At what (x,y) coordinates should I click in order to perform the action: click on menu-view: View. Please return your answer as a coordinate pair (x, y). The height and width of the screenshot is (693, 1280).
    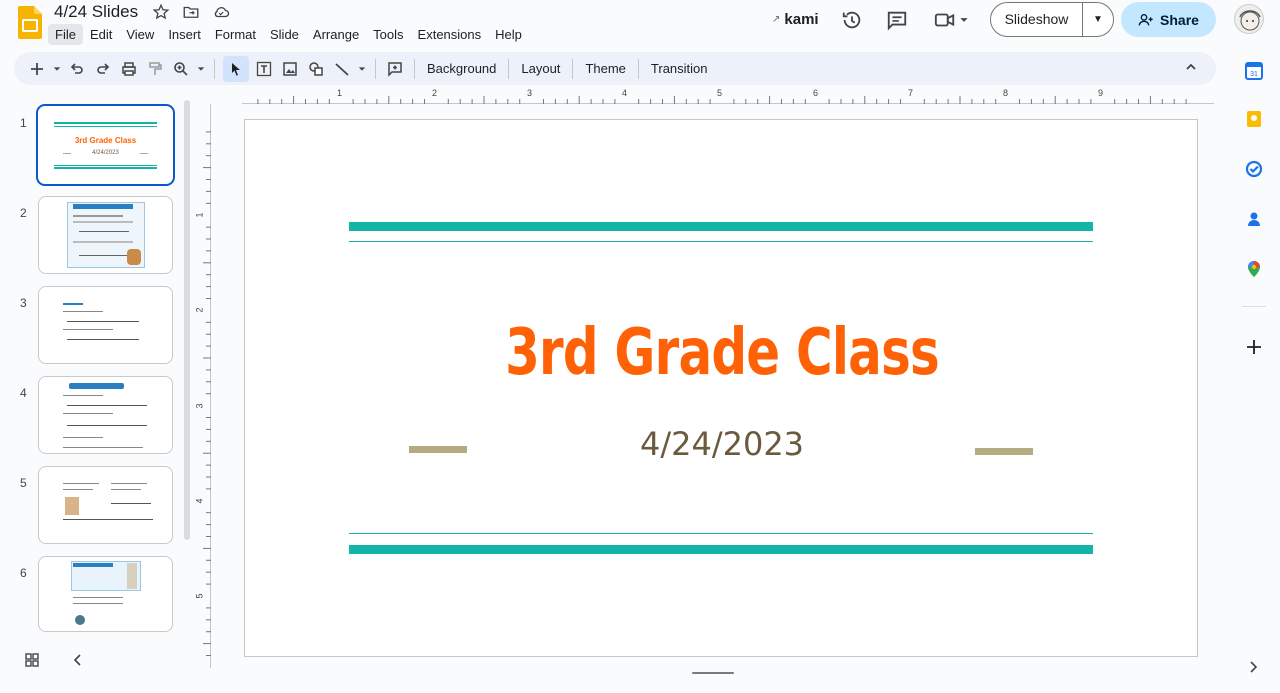
    Looking at the image, I should click on (140, 34).